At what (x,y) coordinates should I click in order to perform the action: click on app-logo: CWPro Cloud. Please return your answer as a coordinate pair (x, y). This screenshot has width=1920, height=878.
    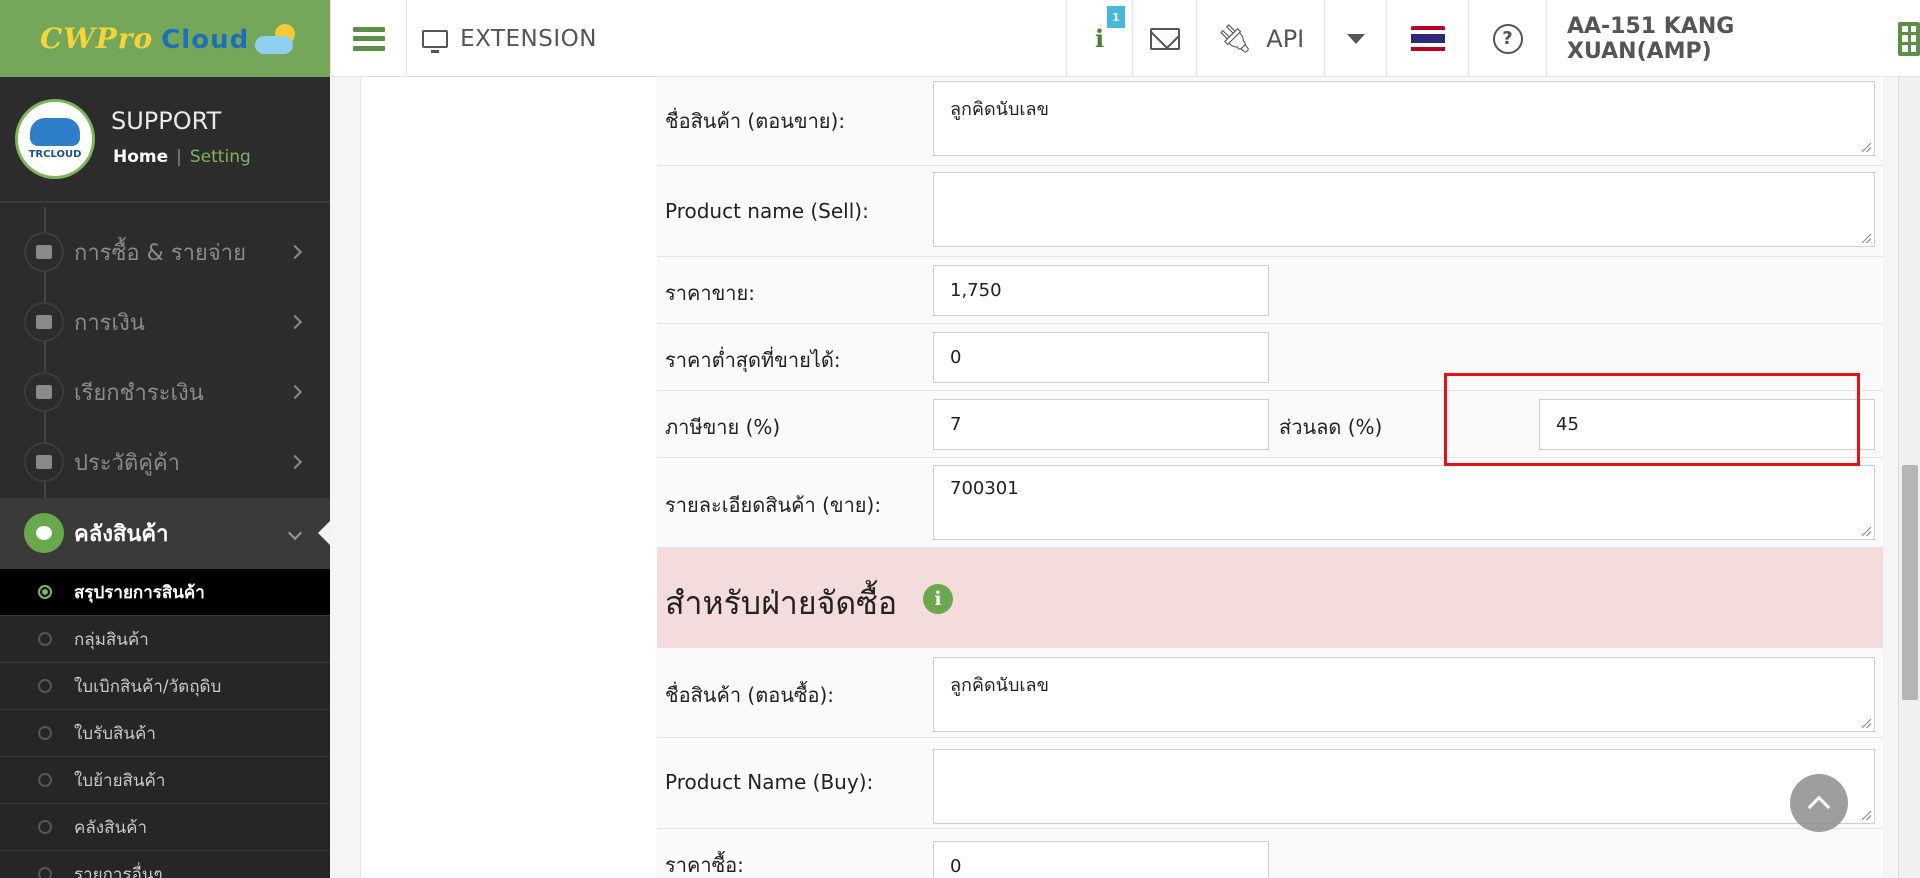
    Looking at the image, I should click on (165, 38).